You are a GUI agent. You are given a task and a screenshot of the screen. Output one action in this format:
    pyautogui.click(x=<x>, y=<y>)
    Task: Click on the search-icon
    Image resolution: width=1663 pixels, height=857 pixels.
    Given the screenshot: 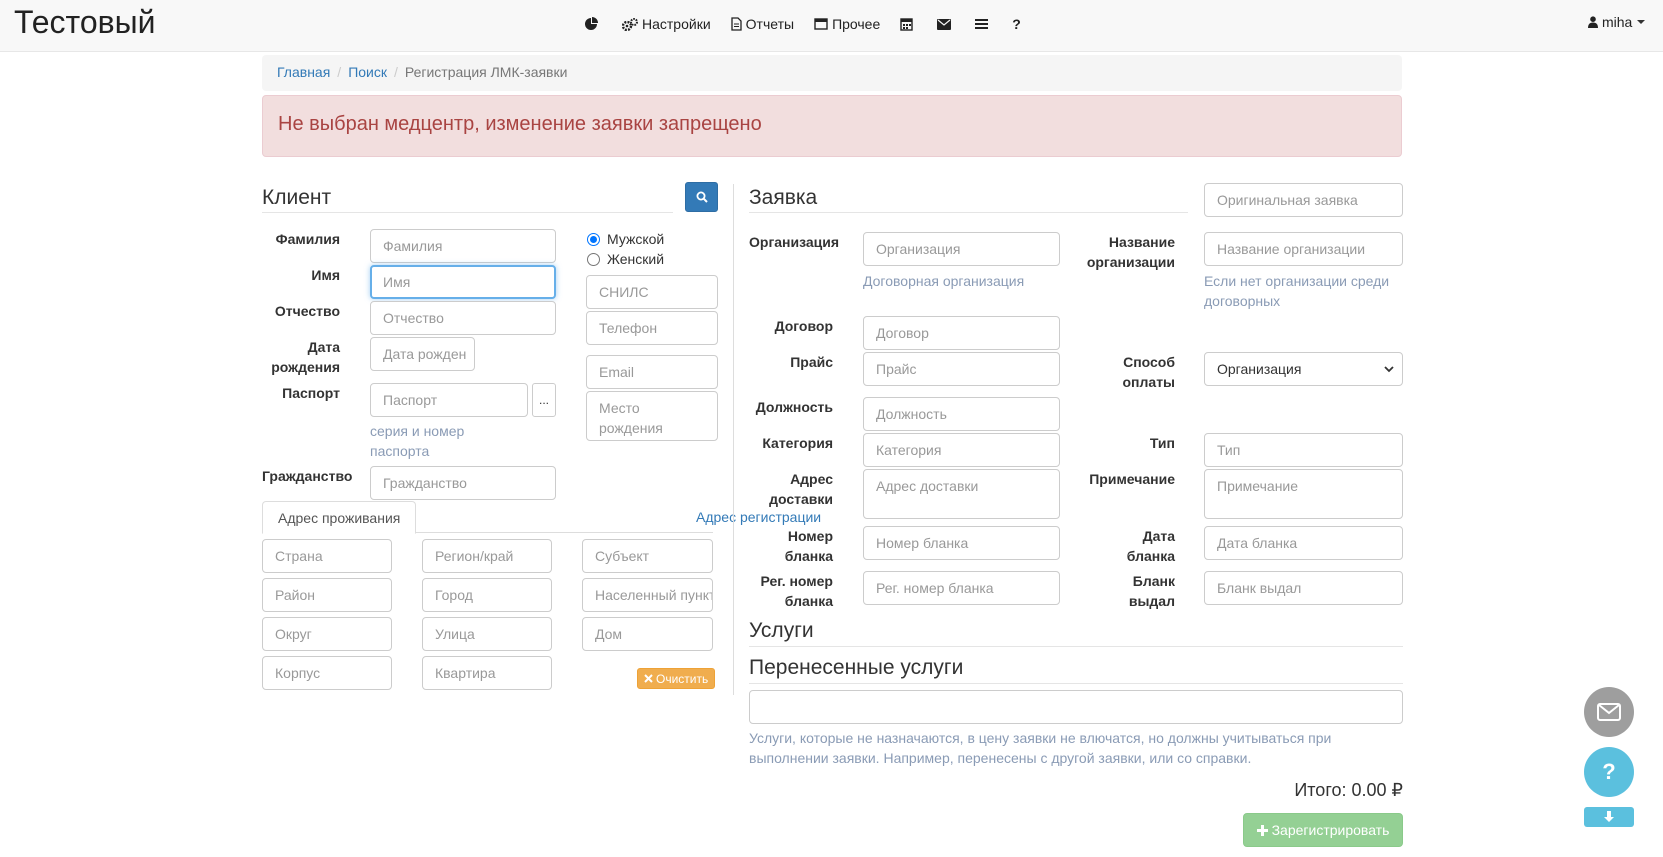 What is the action you would take?
    pyautogui.click(x=702, y=197)
    